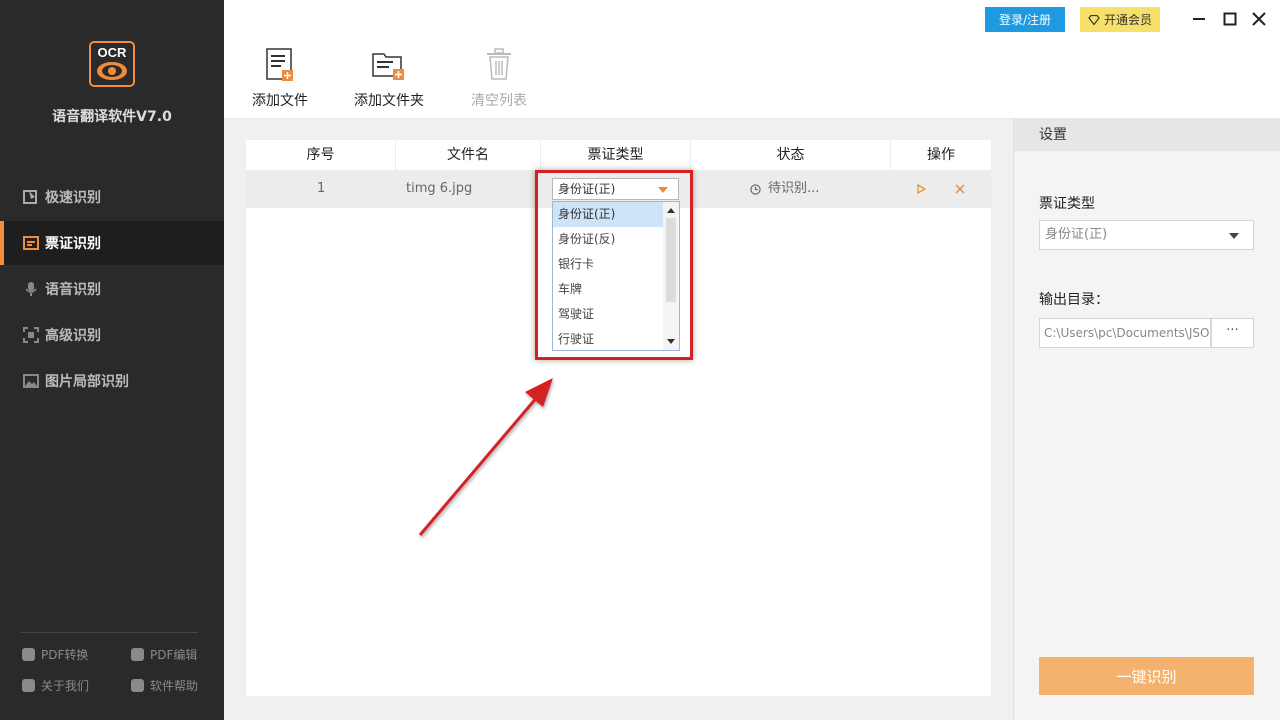 The height and width of the screenshot is (720, 1280). Describe the element at coordinates (755, 189) in the screenshot. I see `clock-icon` at that location.